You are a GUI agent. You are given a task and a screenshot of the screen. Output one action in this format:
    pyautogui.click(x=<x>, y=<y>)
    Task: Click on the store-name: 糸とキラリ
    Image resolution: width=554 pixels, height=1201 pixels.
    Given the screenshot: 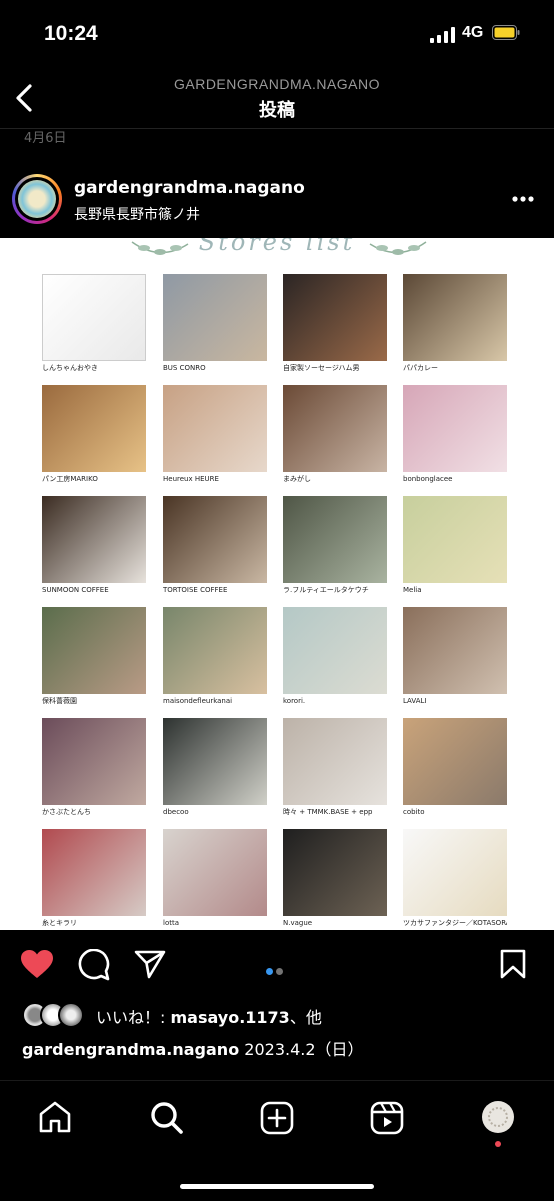 What is the action you would take?
    pyautogui.click(x=59, y=923)
    